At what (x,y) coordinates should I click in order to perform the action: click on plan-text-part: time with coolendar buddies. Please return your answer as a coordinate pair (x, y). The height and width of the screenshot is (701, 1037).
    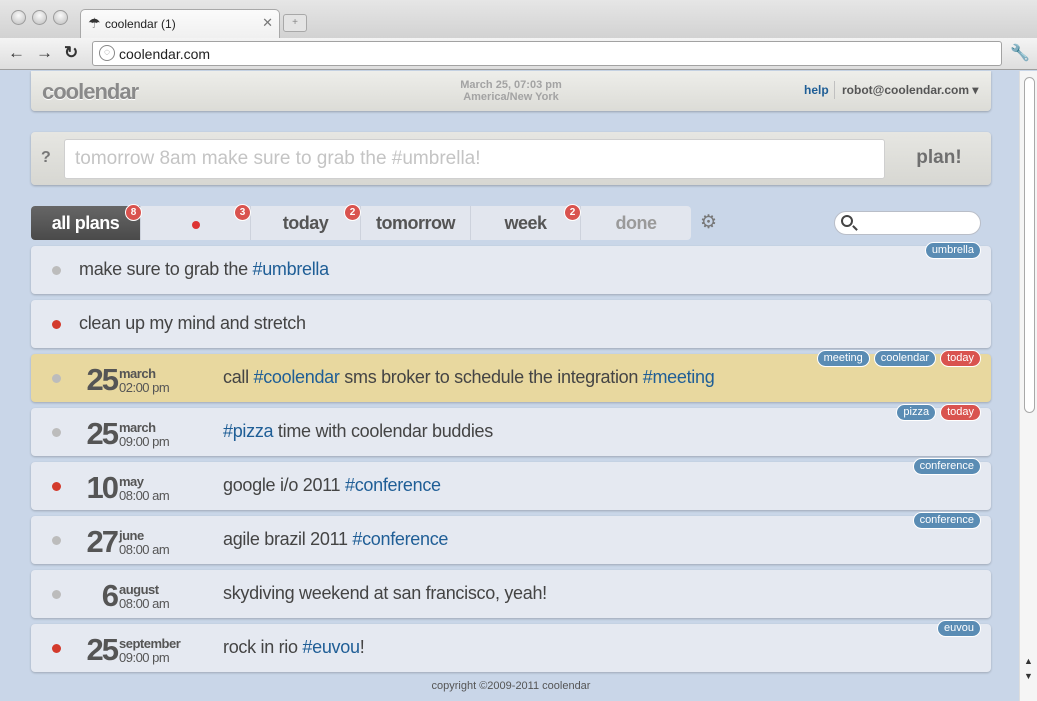
    Looking at the image, I should click on (383, 431).